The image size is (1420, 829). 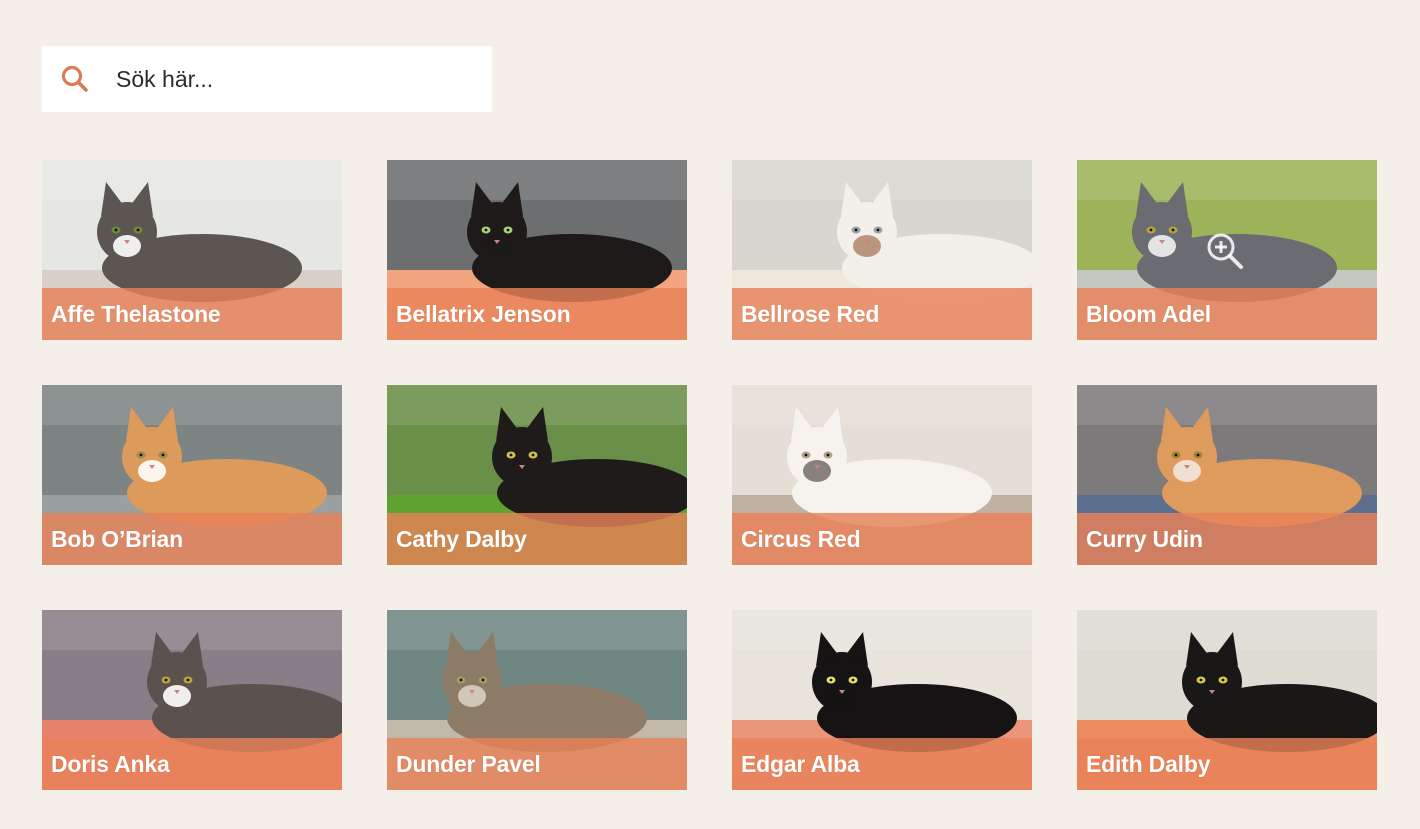 What do you see at coordinates (882, 314) in the screenshot?
I see `cat-name-banner: Bellrose Red` at bounding box center [882, 314].